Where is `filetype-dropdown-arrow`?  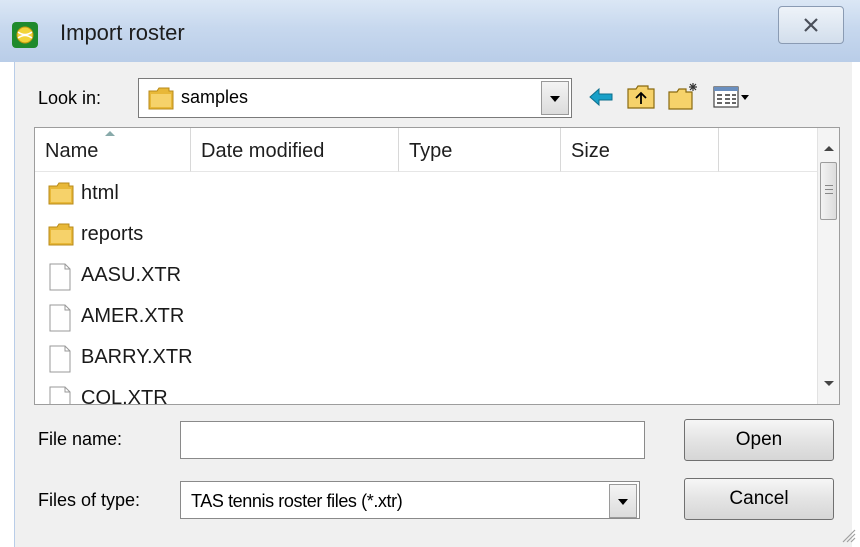 filetype-dropdown-arrow is located at coordinates (623, 501).